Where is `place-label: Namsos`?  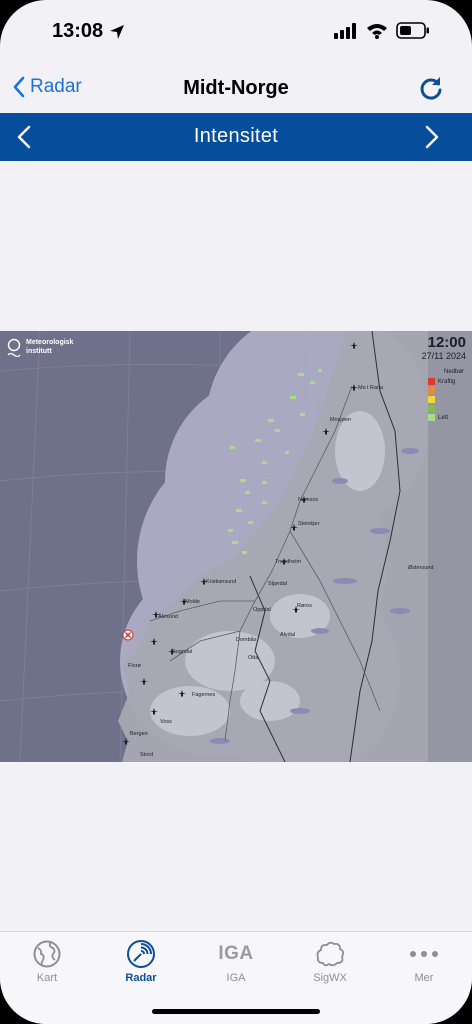 place-label: Namsos is located at coordinates (308, 500).